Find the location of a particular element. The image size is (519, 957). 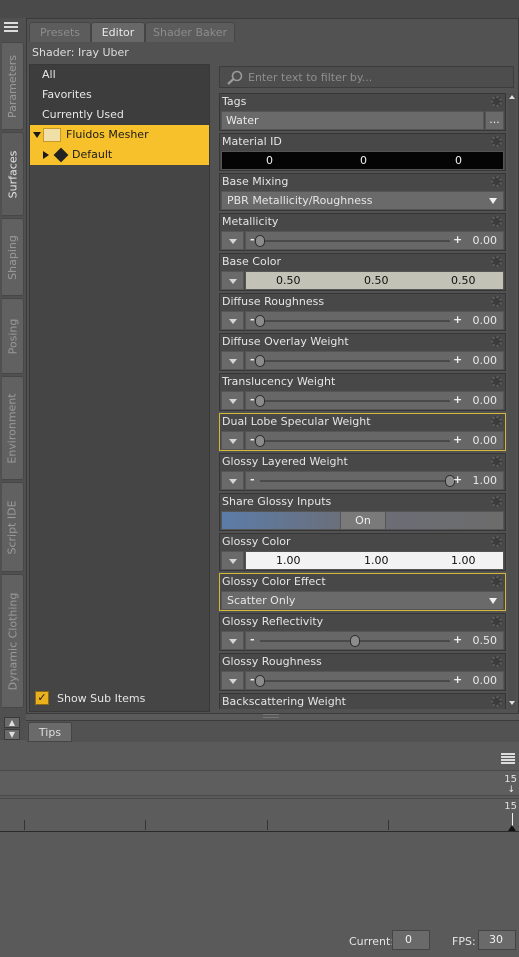

tab-scroll-up-button: ▲ is located at coordinates (12, 722).